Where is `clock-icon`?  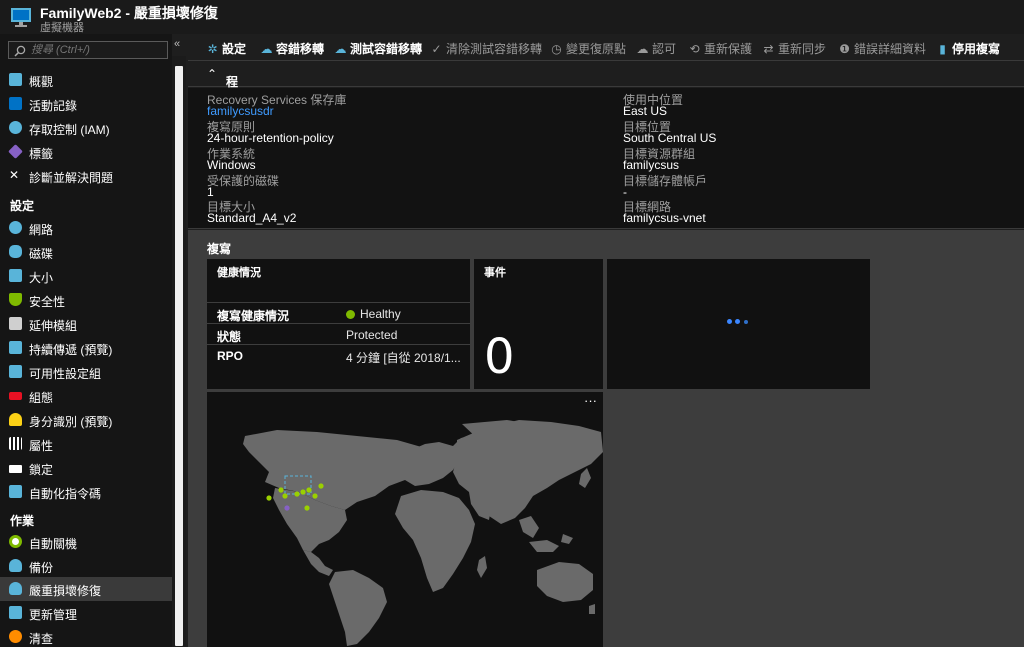 clock-icon is located at coordinates (15, 541).